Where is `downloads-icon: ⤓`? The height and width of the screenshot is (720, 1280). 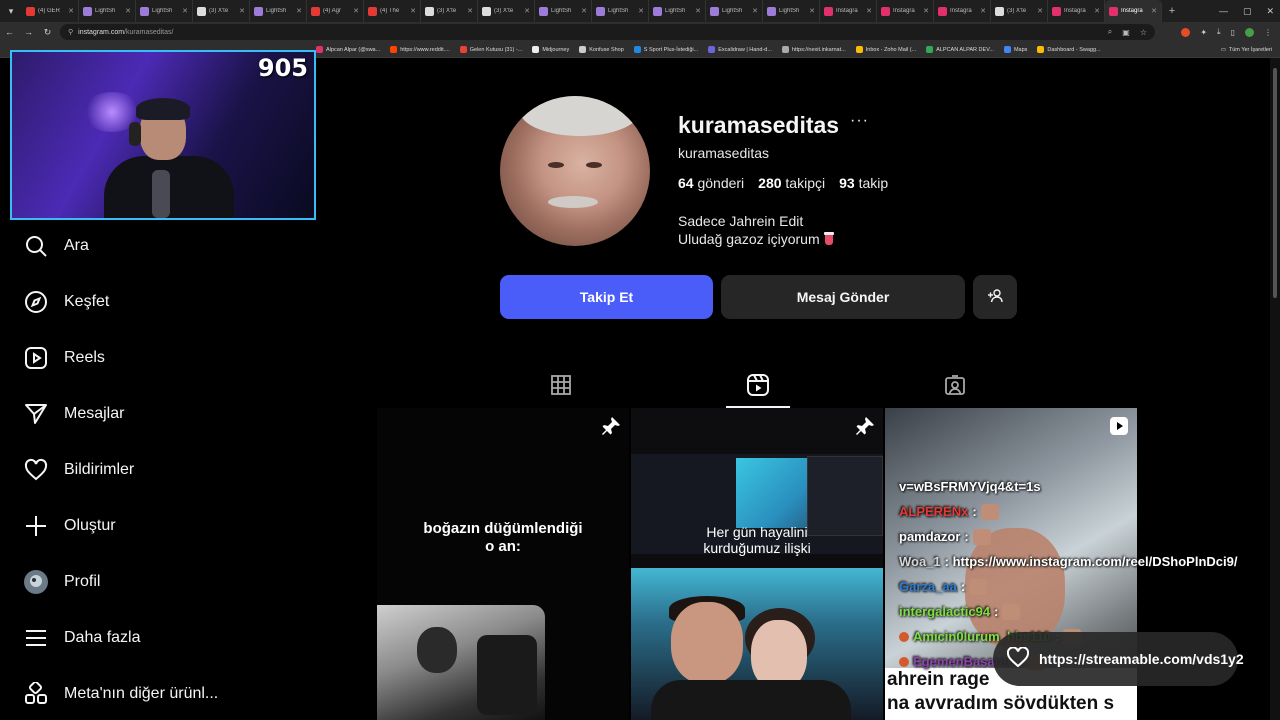 downloads-icon: ⤓ is located at coordinates (1219, 32).